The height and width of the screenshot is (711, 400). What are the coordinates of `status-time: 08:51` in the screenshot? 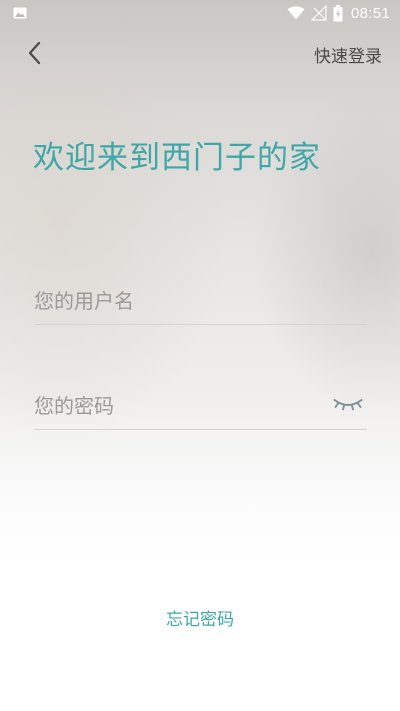 It's located at (370, 13).